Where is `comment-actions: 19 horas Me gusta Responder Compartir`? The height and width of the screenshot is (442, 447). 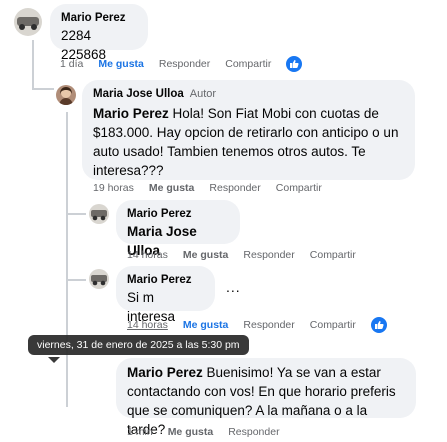
comment-actions: 19 horas Me gusta Responder Compartir is located at coordinates (215, 188).